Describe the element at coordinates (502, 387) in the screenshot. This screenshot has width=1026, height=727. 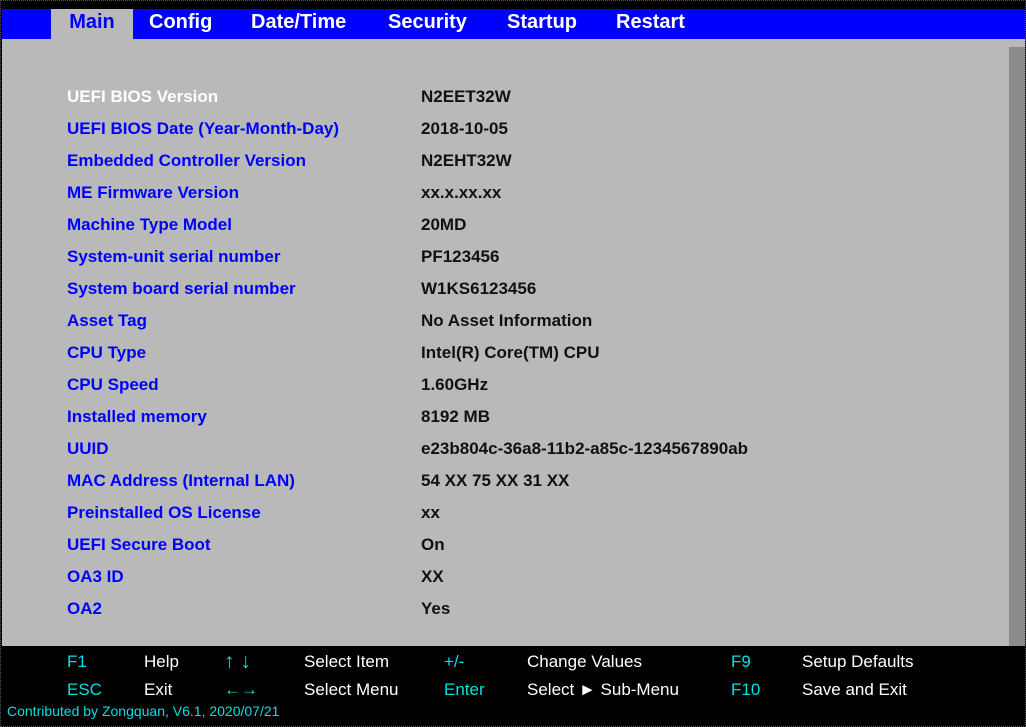
I see `info-row: CPU Speed 1.60GHz` at that location.